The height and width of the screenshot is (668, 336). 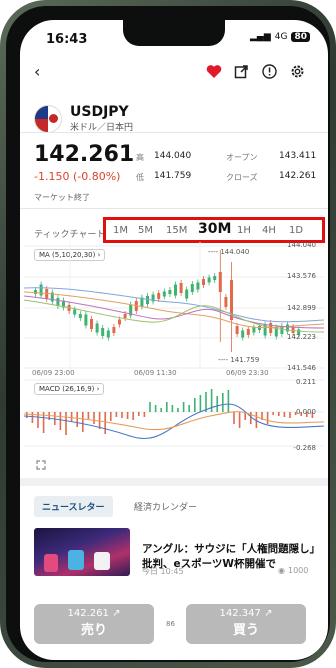 I want to click on info-icon, so click(x=269, y=71).